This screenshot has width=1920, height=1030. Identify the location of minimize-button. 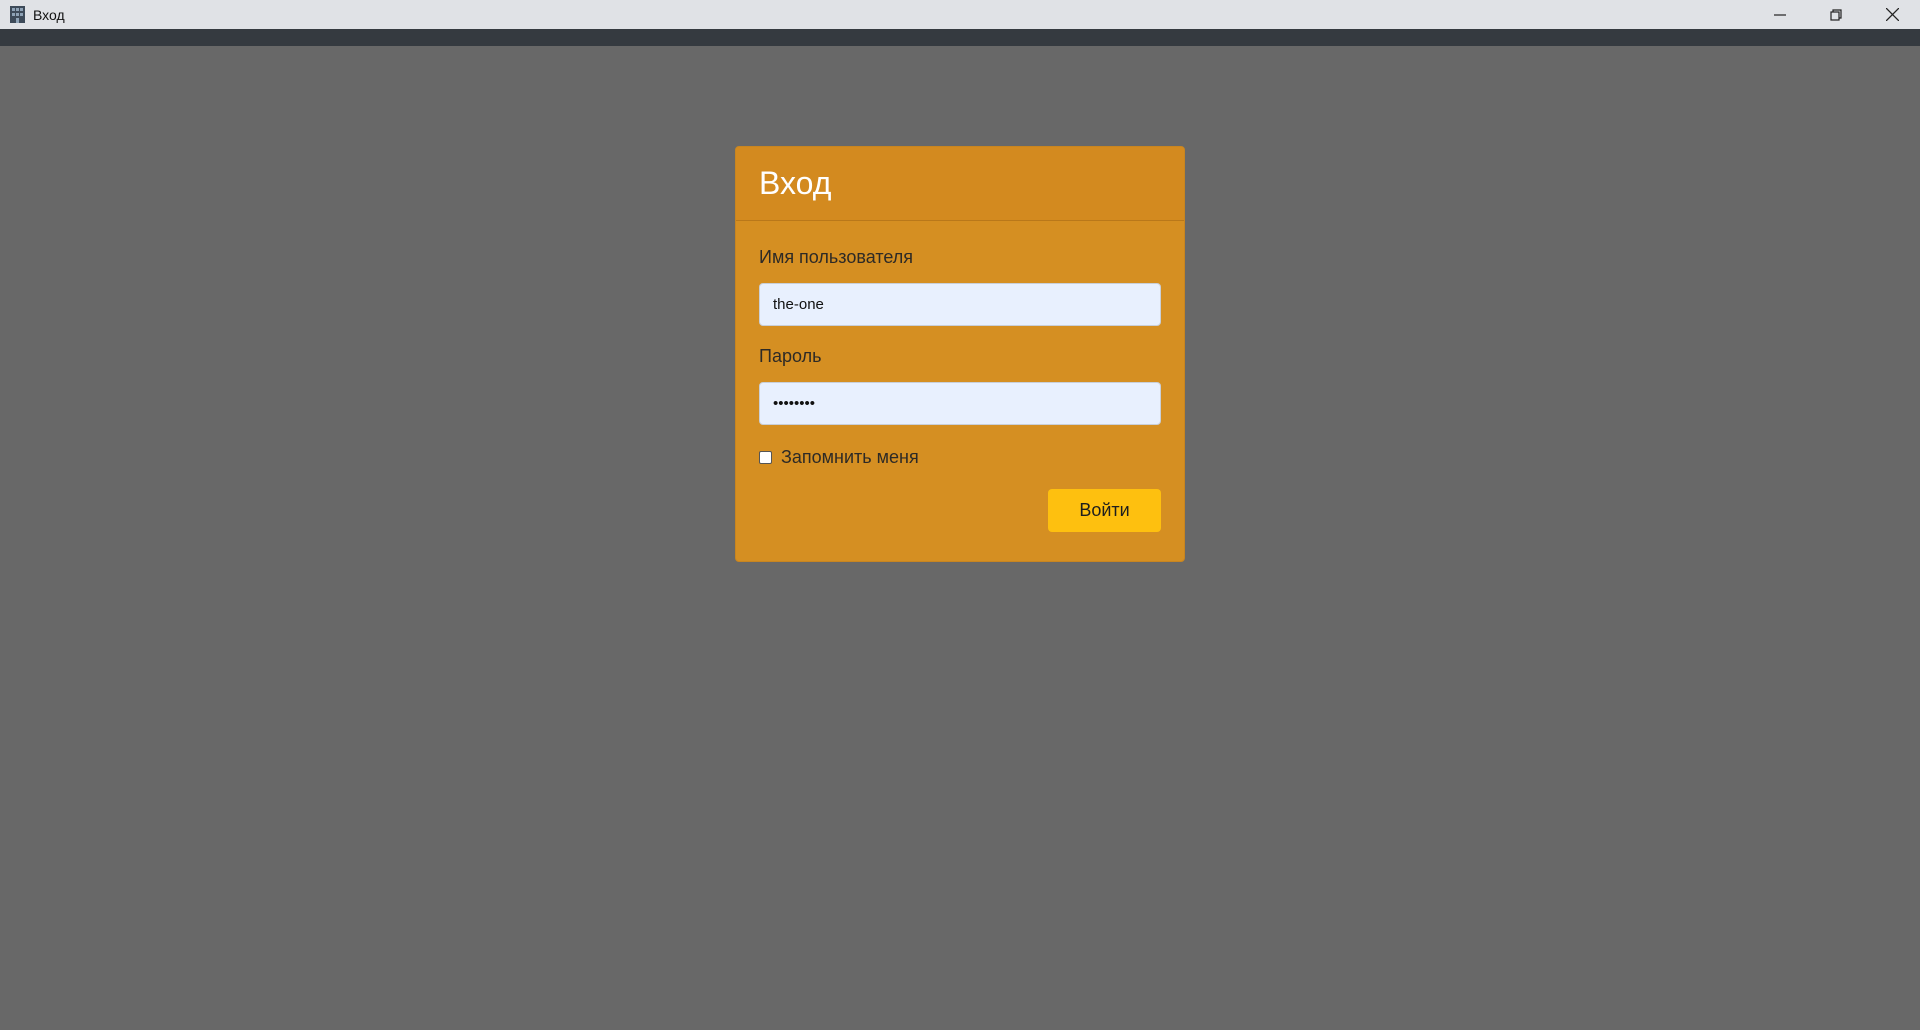
(1780, 14).